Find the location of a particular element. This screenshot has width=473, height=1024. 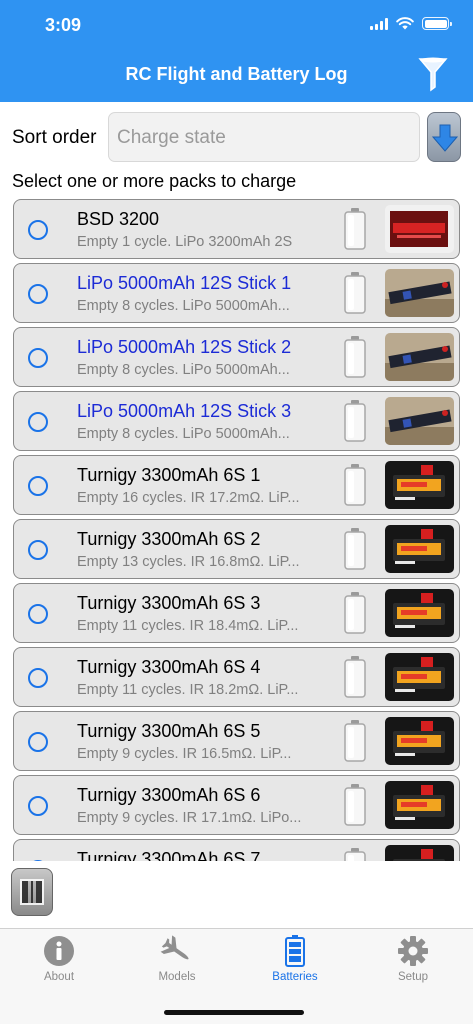

tab-about: About is located at coordinates (59, 959).